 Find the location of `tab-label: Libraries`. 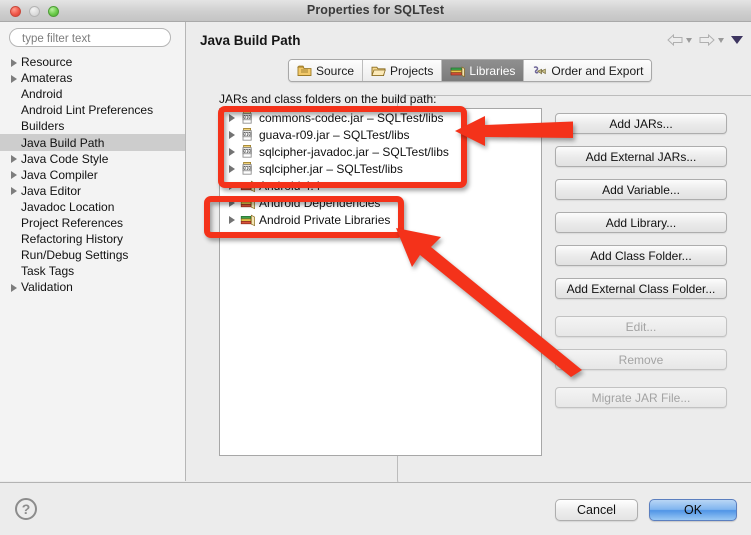

tab-label: Libraries is located at coordinates (492, 70).